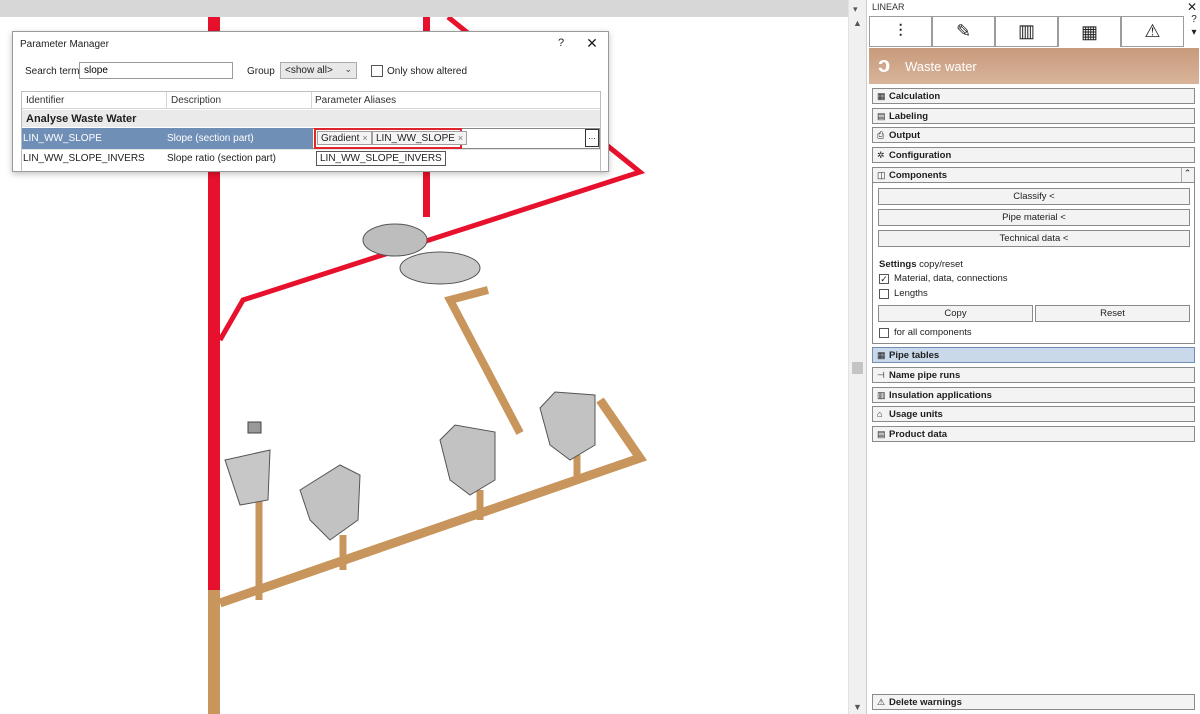 Image resolution: width=1200 pixels, height=714 pixels. What do you see at coordinates (921, 264) in the screenshot?
I see `settings-heading: Settings copy/reset` at bounding box center [921, 264].